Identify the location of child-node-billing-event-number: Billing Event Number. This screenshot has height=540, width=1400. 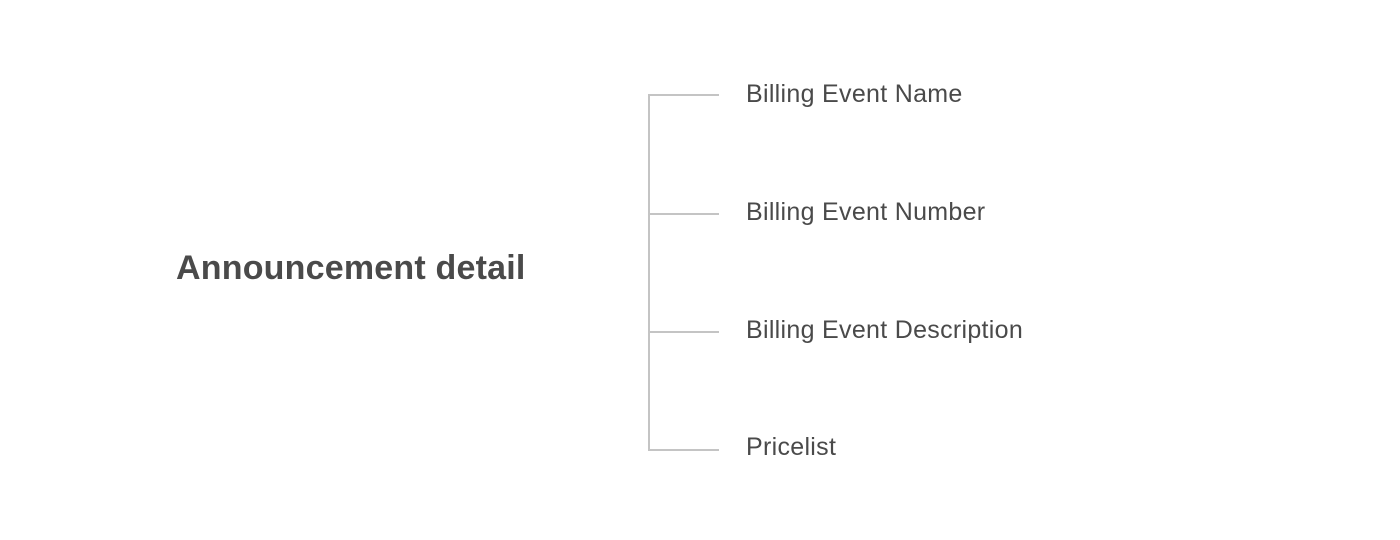
(866, 212).